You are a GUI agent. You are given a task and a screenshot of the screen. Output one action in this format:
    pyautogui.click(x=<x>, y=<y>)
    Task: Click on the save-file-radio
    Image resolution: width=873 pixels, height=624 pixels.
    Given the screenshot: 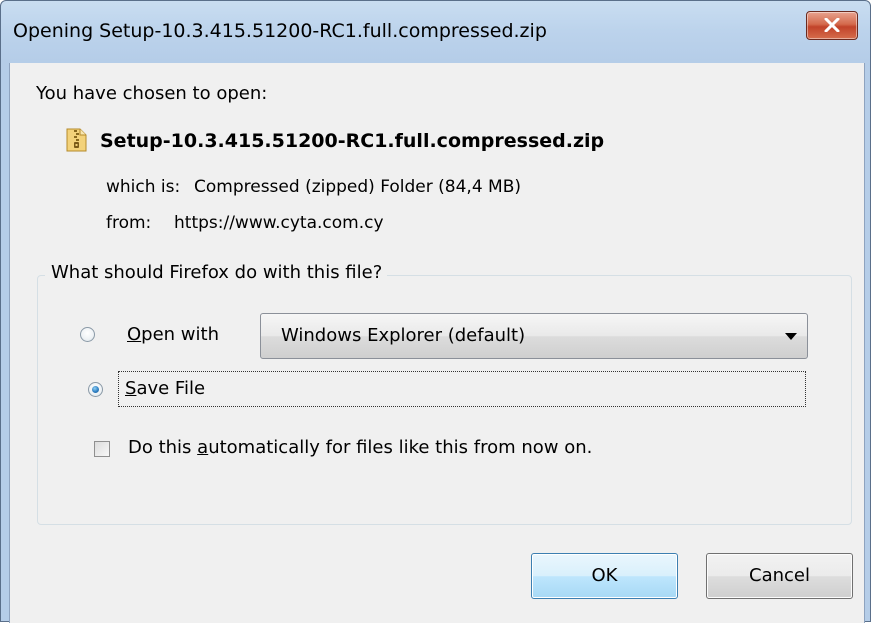 What is the action you would take?
    pyautogui.click(x=95, y=389)
    